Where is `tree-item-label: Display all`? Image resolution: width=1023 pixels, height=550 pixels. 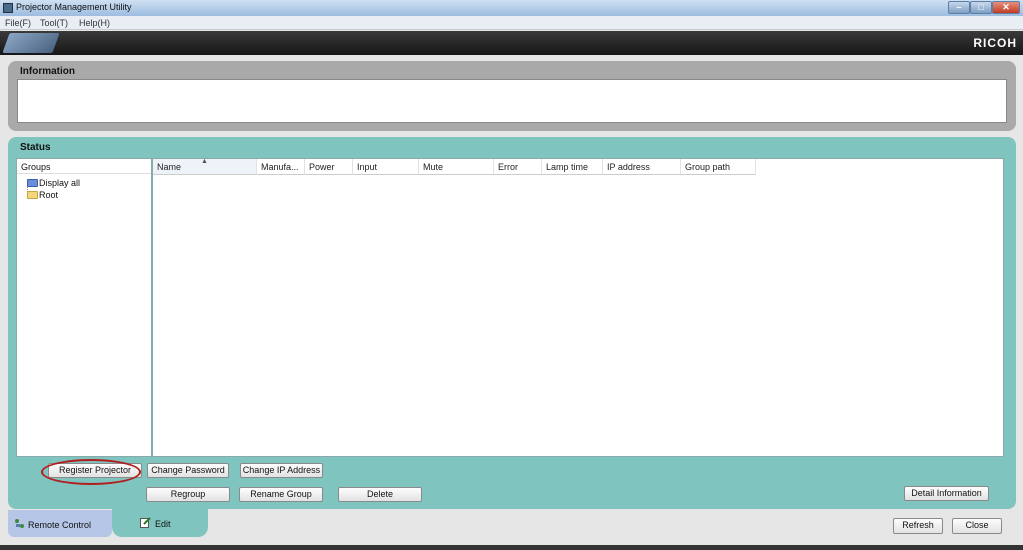
tree-item-label: Display all is located at coordinates (60, 183).